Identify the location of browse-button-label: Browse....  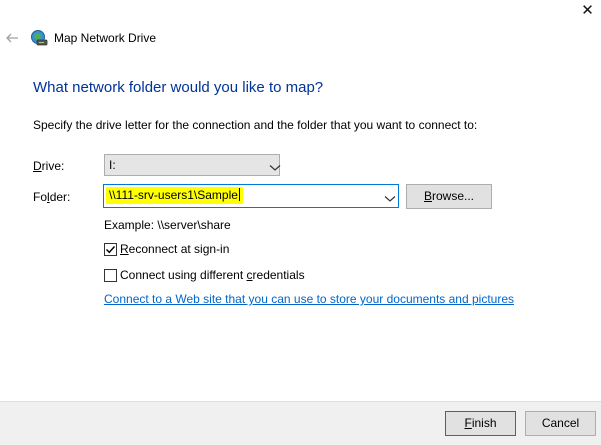
(449, 196).